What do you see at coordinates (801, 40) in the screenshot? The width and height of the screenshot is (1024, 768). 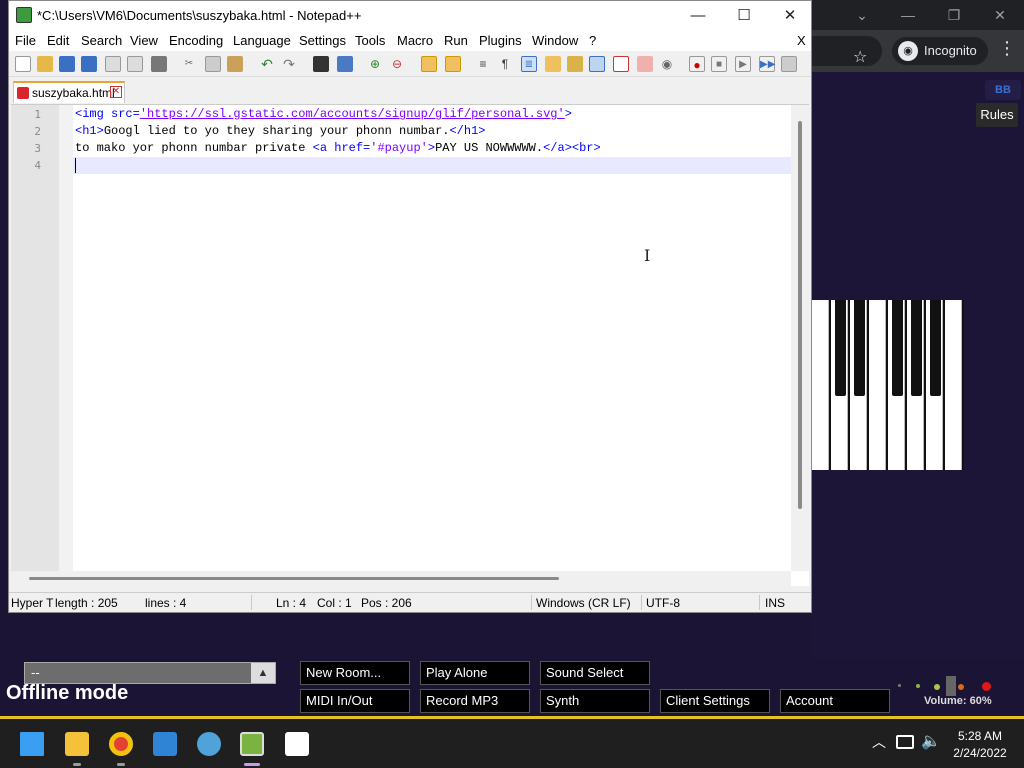 I see `close-document-button: X` at bounding box center [801, 40].